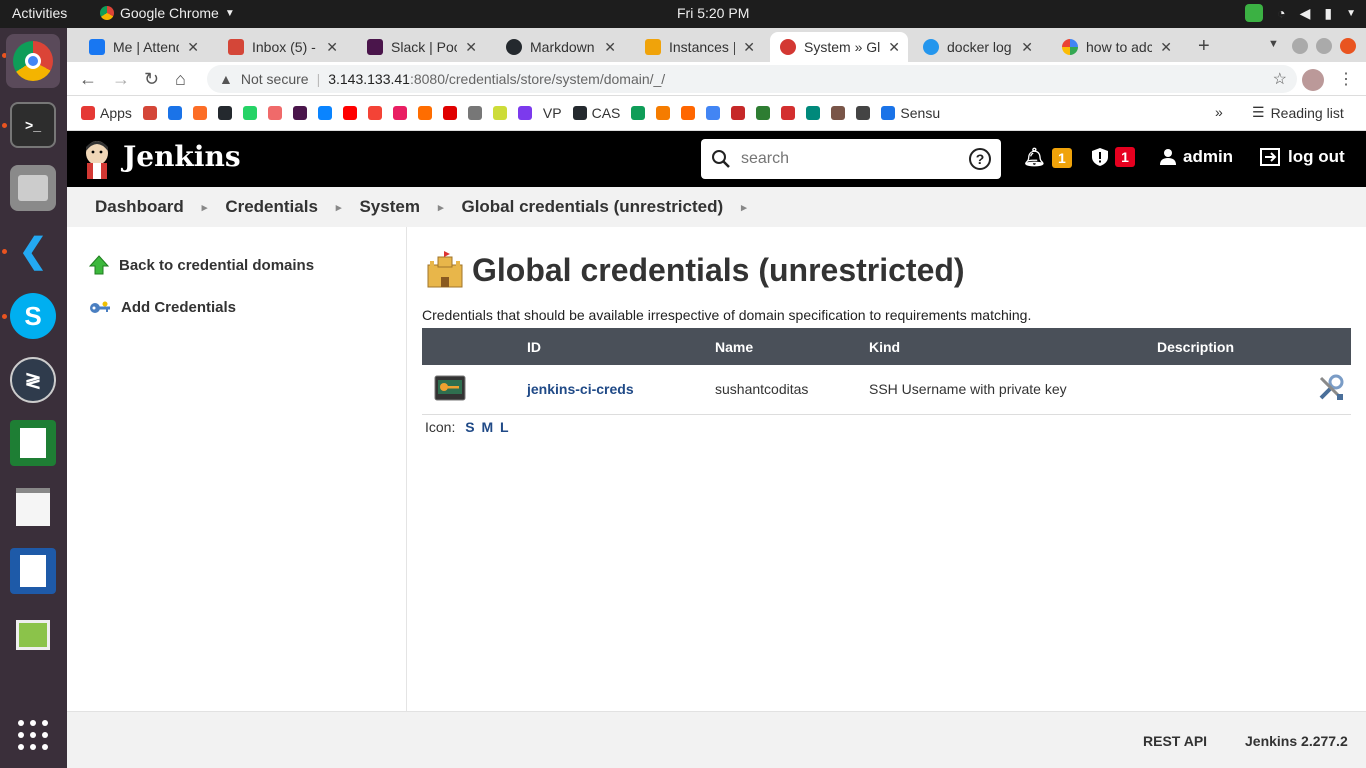 Image resolution: width=1366 pixels, height=768 pixels. I want to click on dock-vscode: ❮, so click(33, 251).